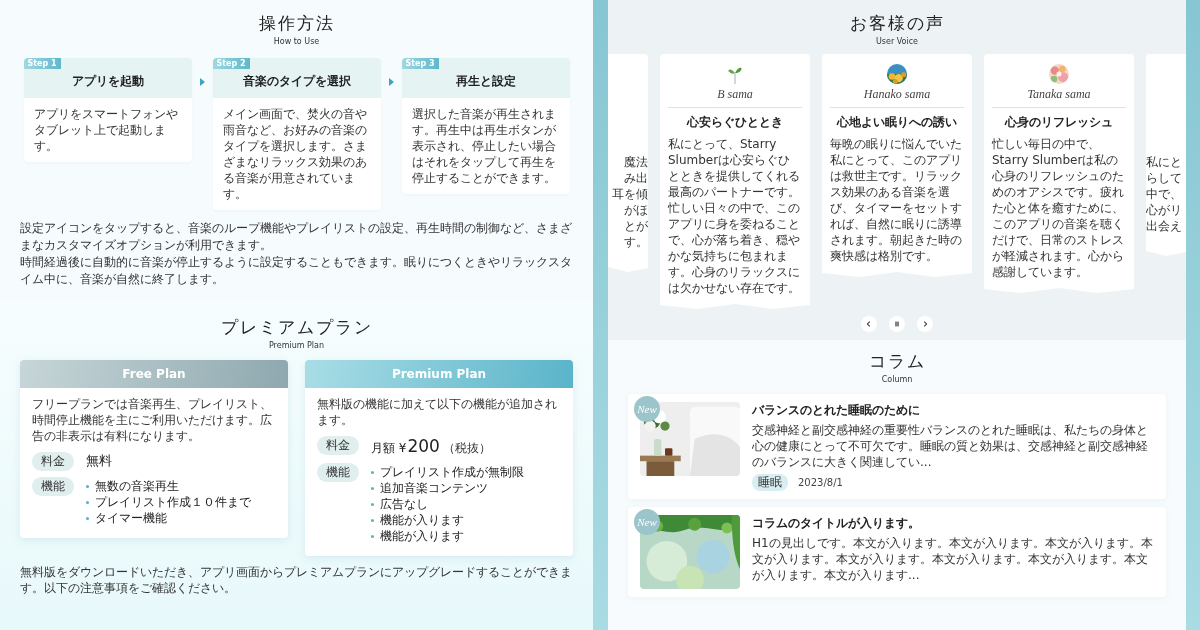 The width and height of the screenshot is (1200, 630). I want to click on reviewer-name: Hanako sama, so click(897, 94).